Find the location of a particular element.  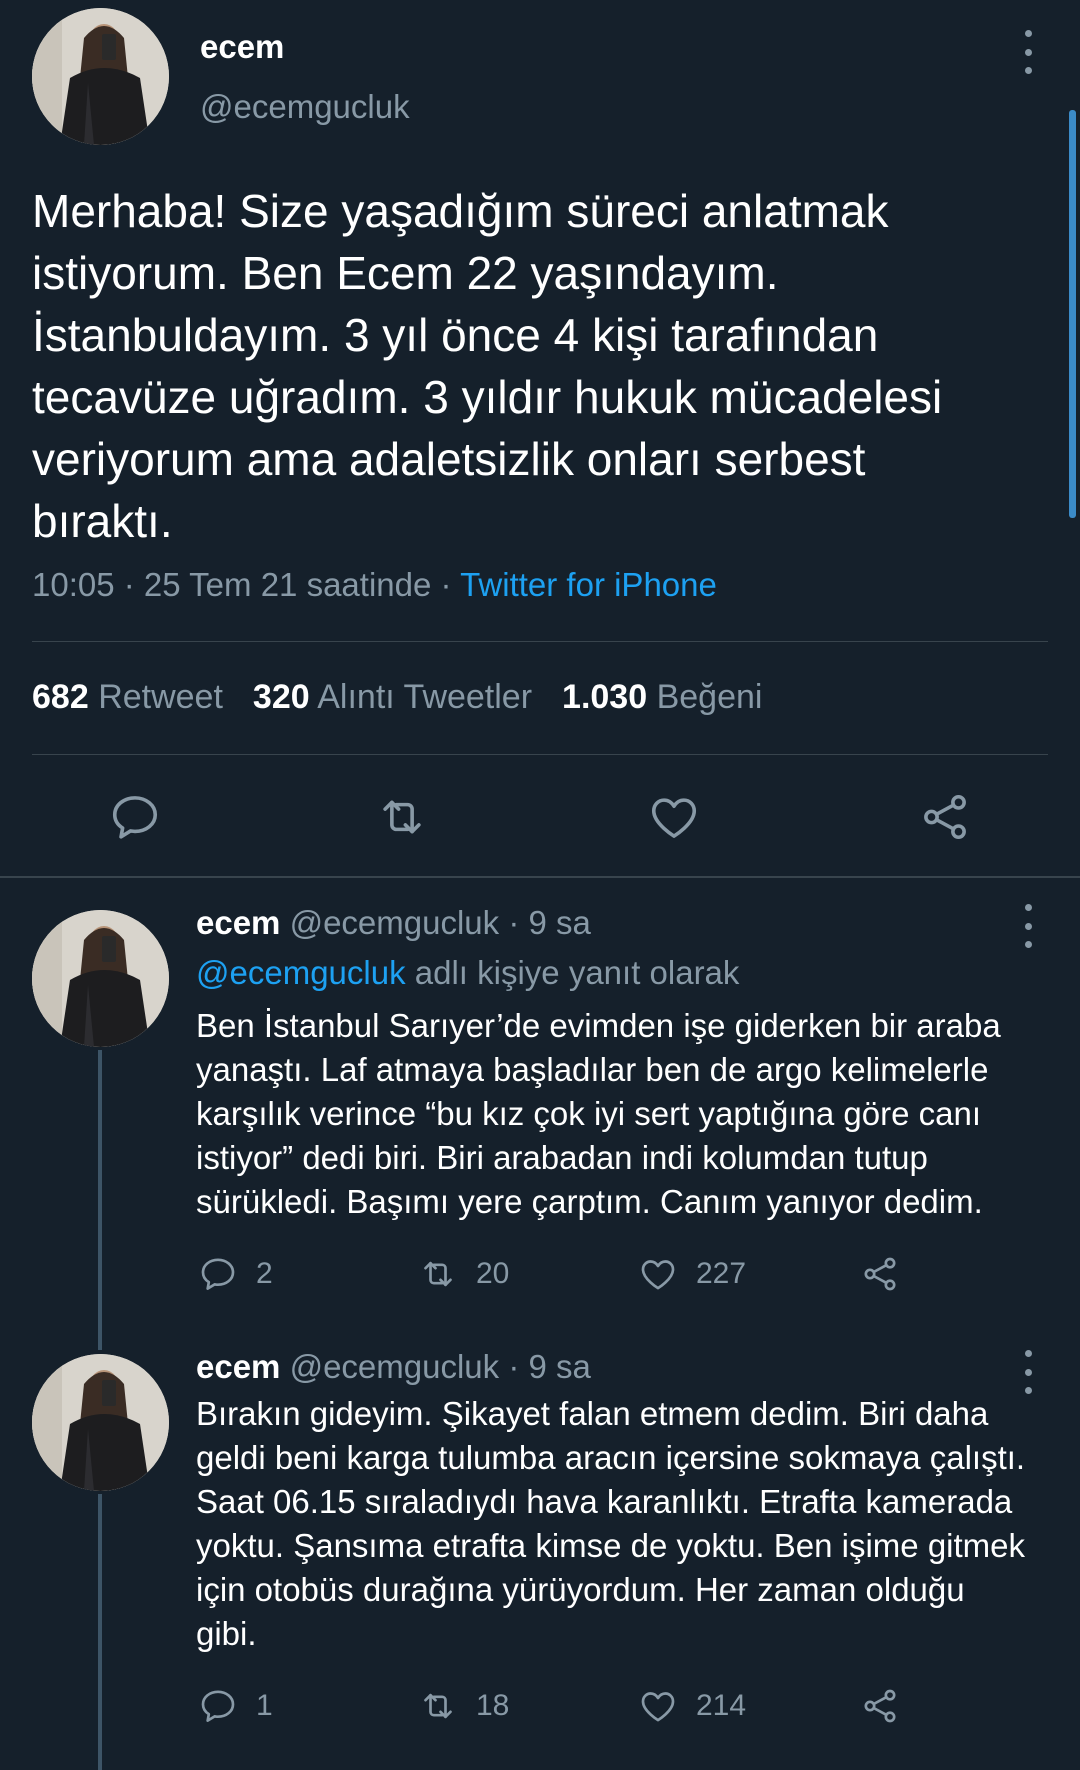

scrollbar is located at coordinates (1072, 314).